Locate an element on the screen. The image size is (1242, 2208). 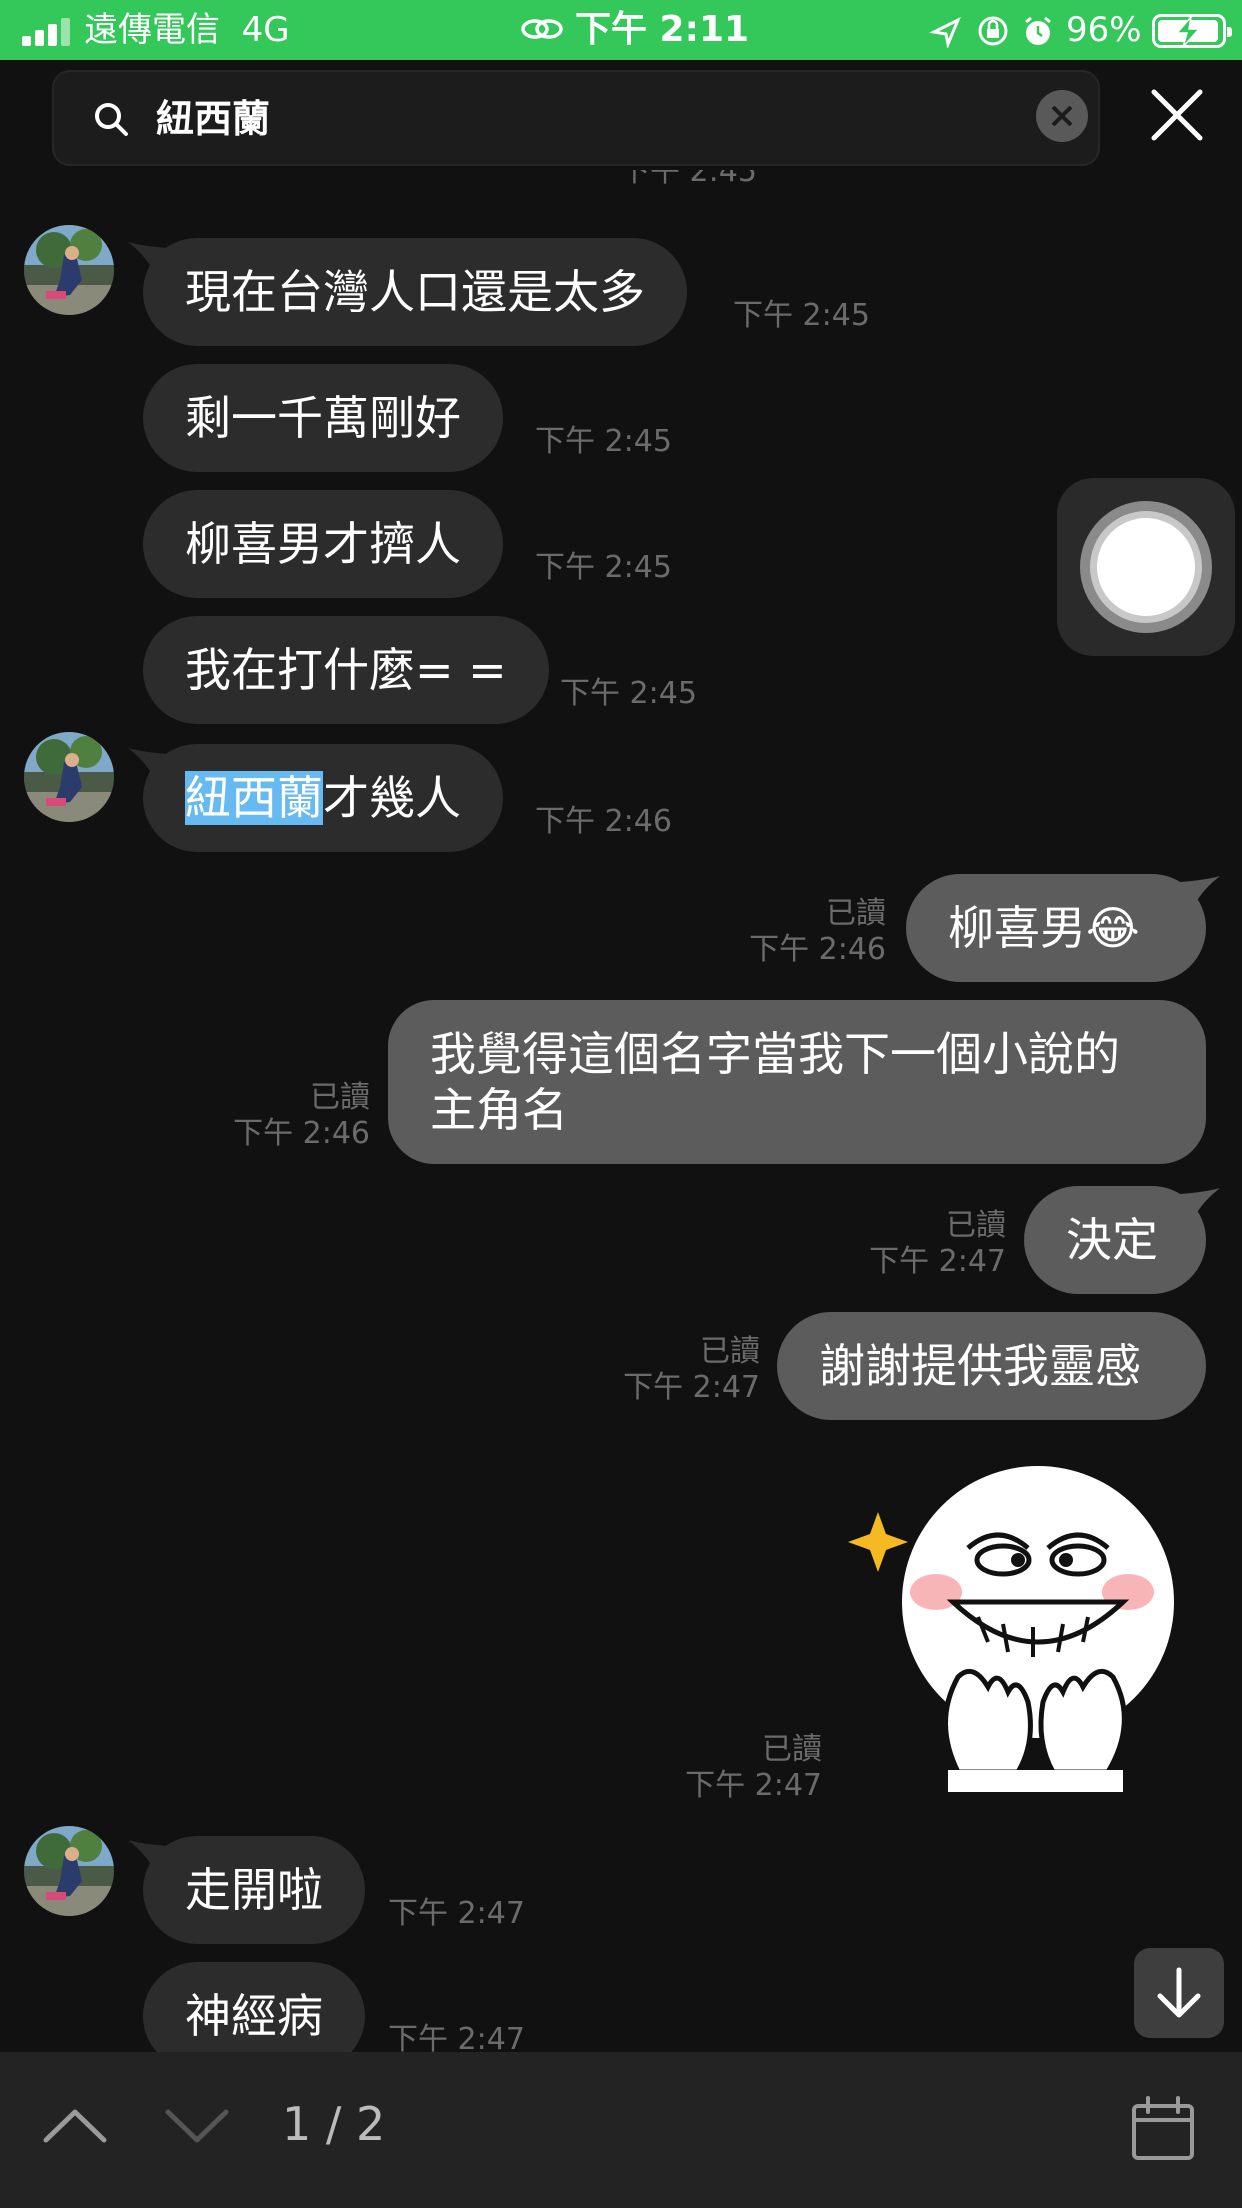
message-bubble-incoming: 我在打什麼= = is located at coordinates (346, 670).